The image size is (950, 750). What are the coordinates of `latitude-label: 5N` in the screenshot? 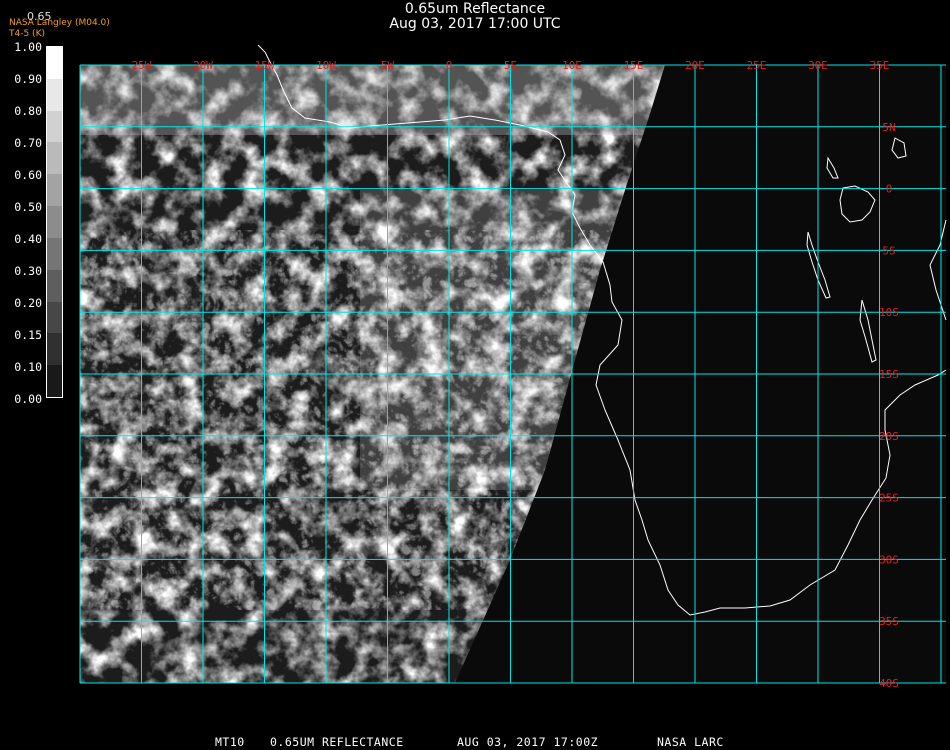 It's located at (888, 127).